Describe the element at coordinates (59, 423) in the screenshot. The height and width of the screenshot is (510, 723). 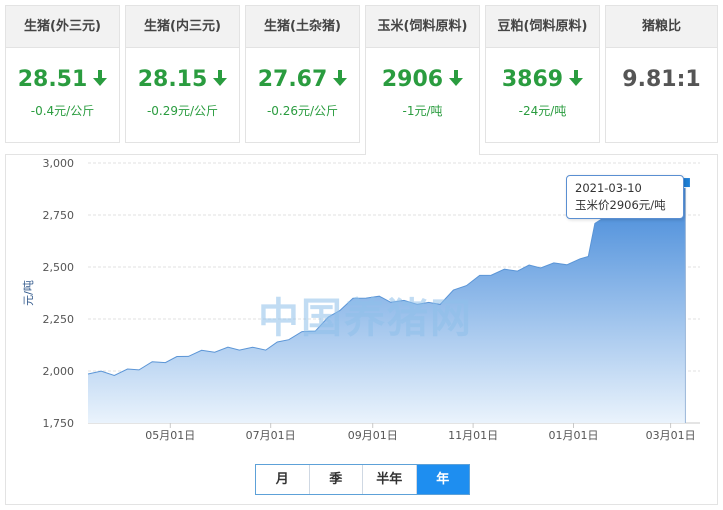
I see `y-tick-label: 1,750` at that location.